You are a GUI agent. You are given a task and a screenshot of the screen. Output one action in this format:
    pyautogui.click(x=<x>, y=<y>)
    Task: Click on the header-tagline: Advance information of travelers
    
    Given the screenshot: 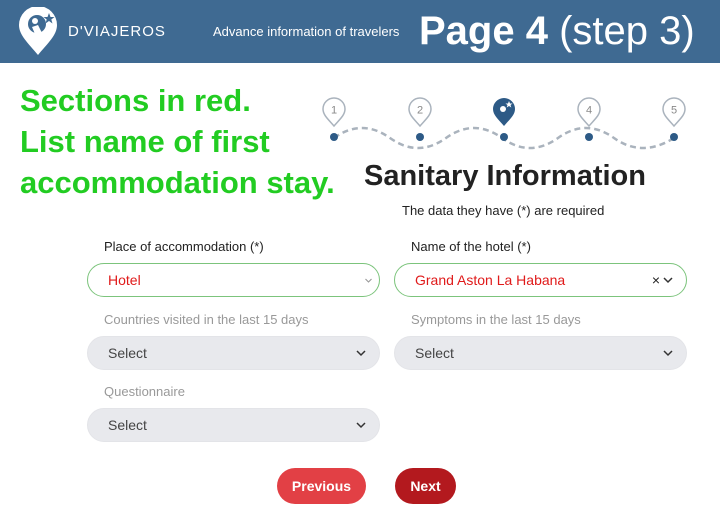 What is the action you would take?
    pyautogui.click(x=306, y=31)
    